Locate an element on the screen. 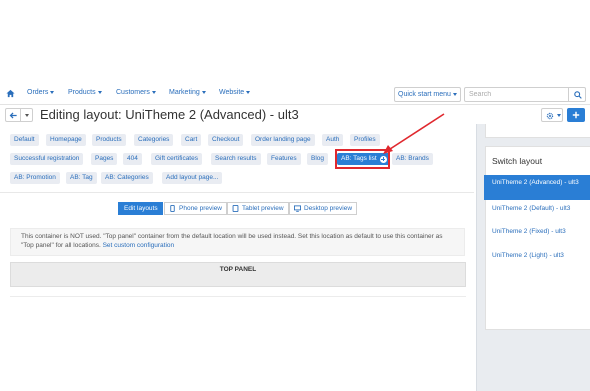 The image size is (590, 391). arrow-left-icon is located at coordinates (13, 115).